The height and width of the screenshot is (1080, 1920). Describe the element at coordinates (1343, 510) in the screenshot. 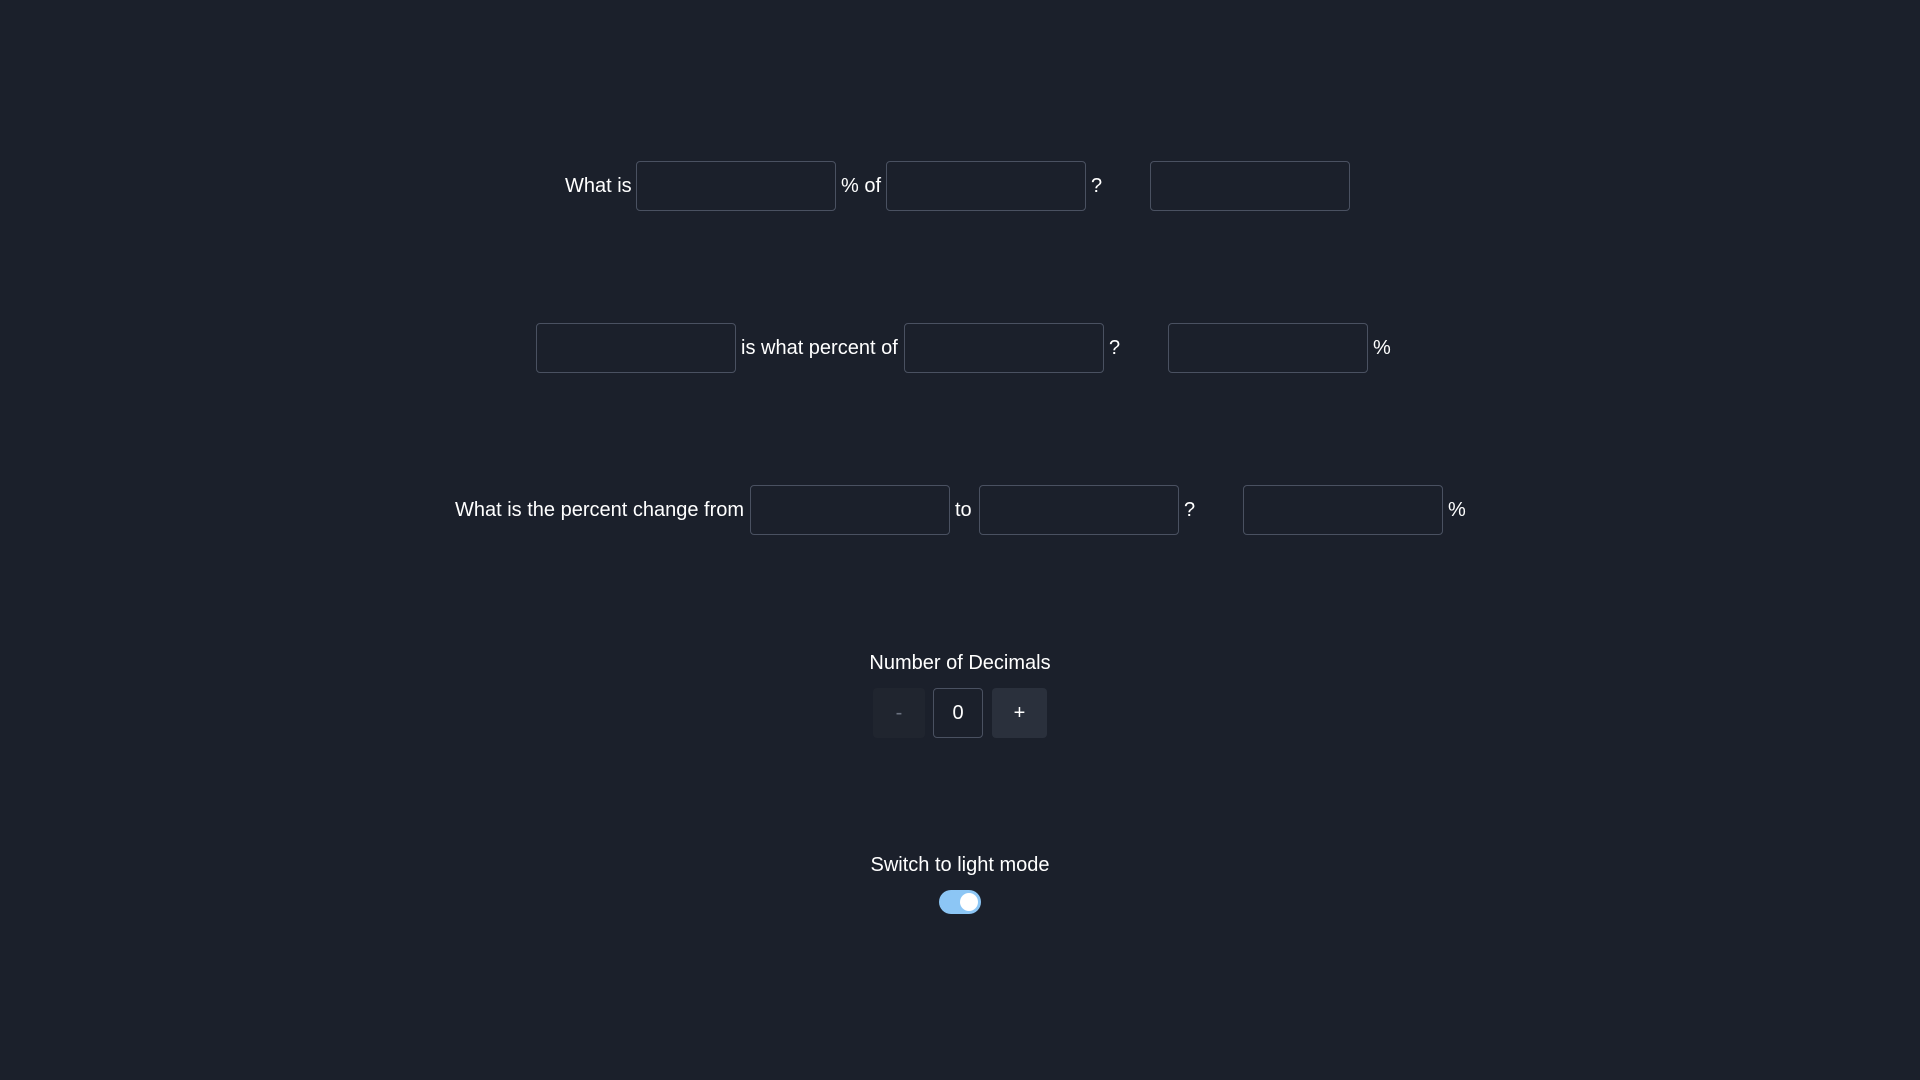

I see `percent-change-result-field` at that location.